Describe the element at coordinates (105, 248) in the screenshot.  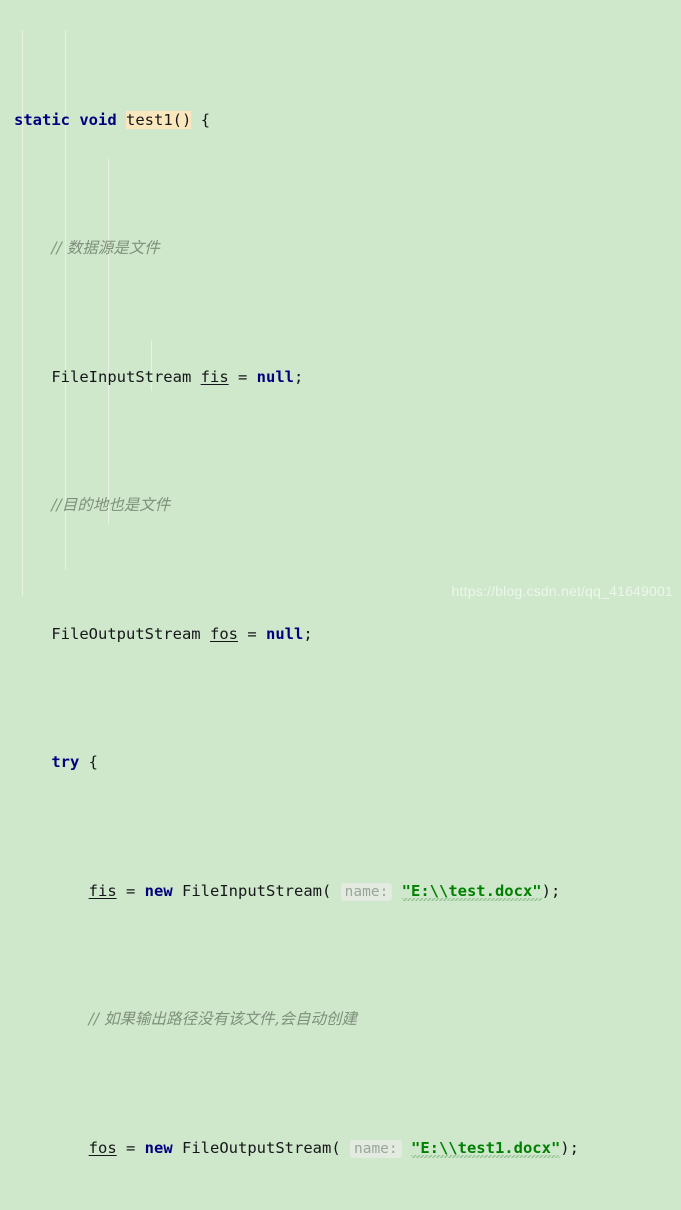
I see `token-comment: // 数据源是文件` at that location.